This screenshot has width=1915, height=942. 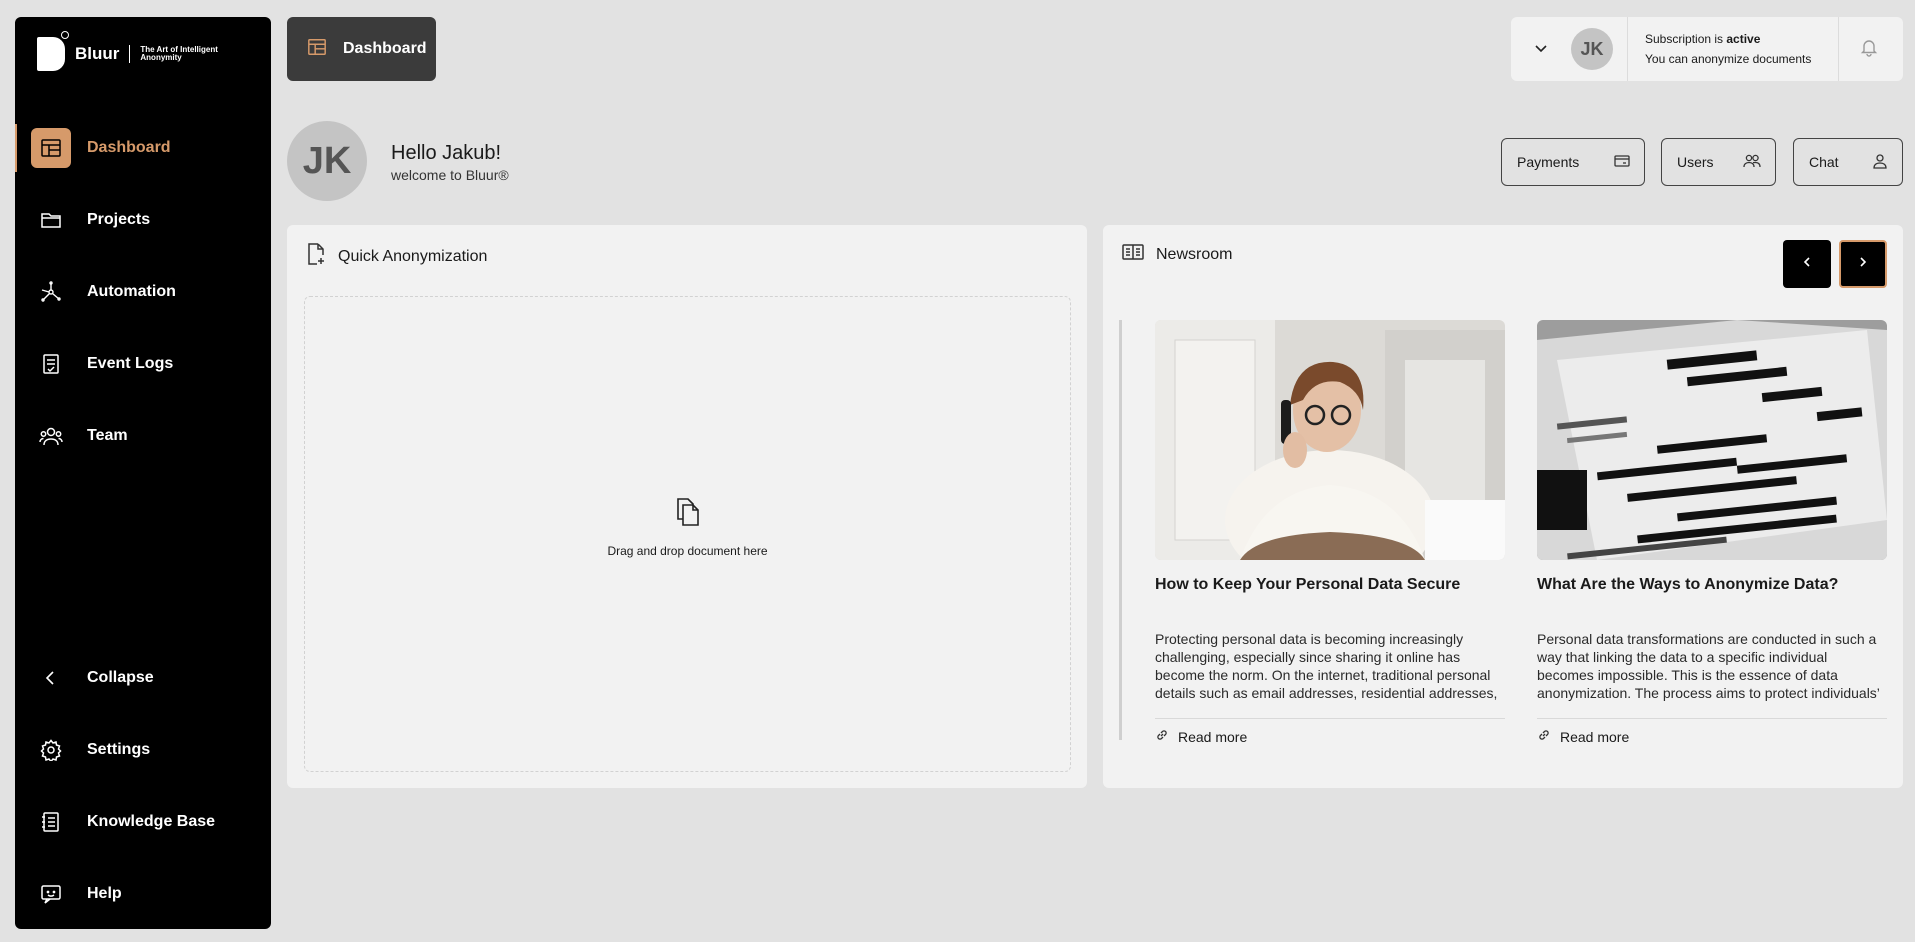 I want to click on subscription-note: You can anonymize documents, so click(x=1728, y=59).